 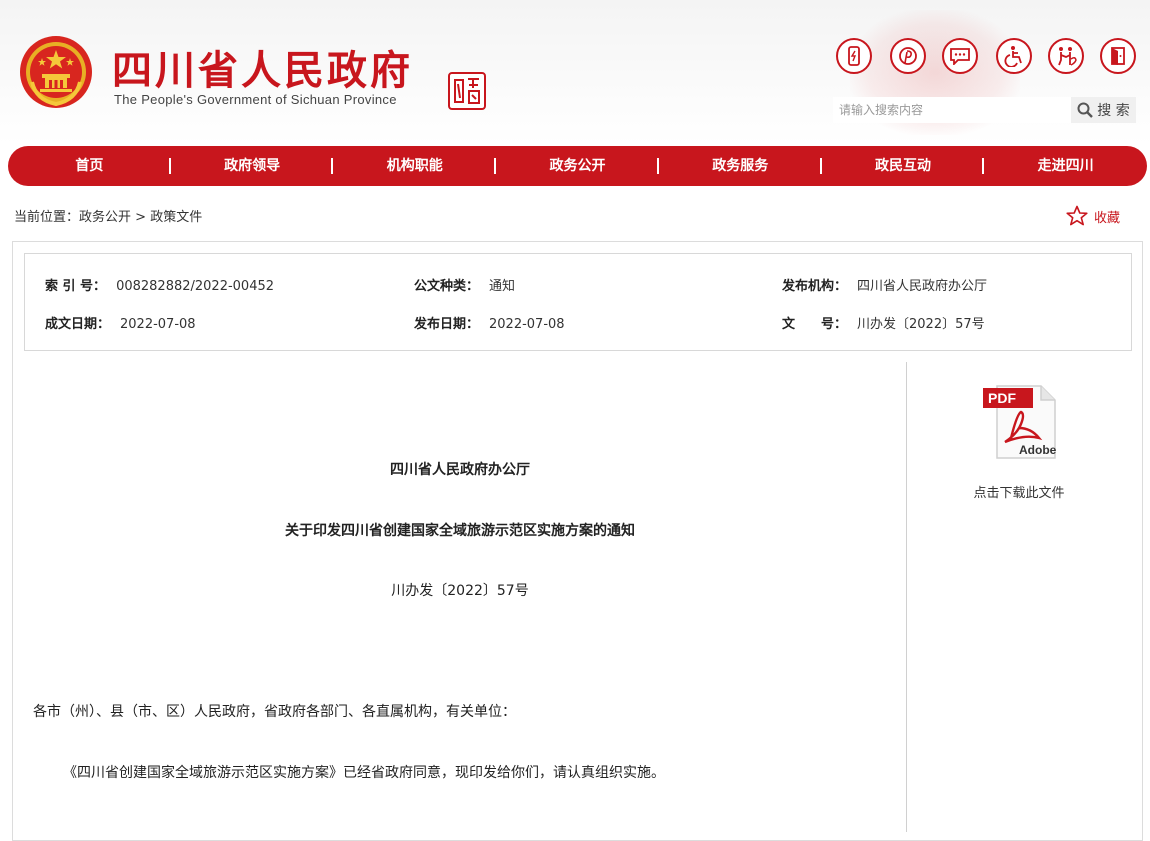 I want to click on meta-label: 索 引 号：, so click(x=76, y=286).